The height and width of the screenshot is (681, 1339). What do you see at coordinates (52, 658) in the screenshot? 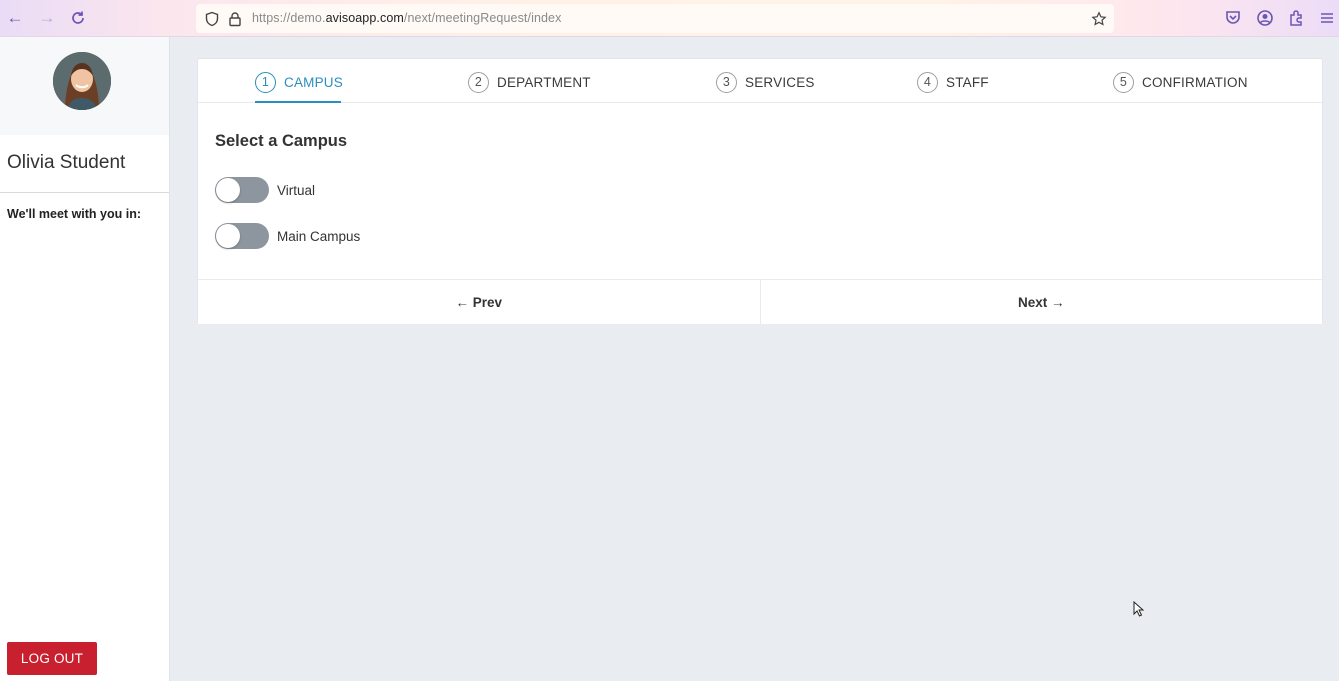
I see `logout-button: LOG OUT` at bounding box center [52, 658].